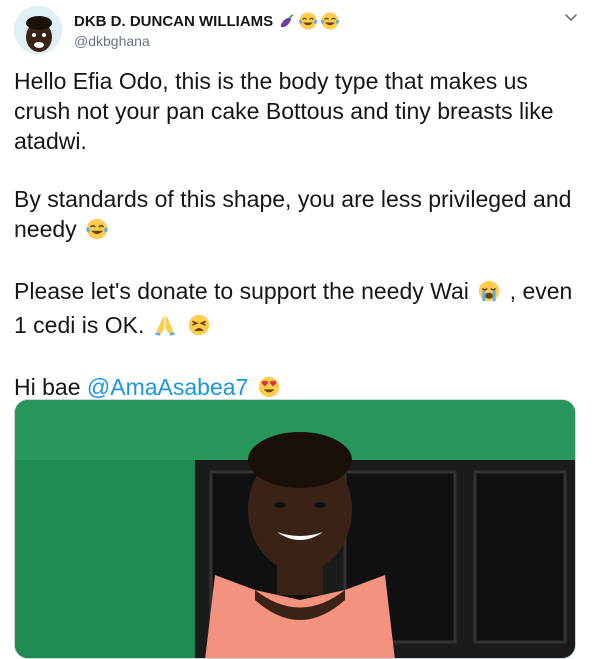  What do you see at coordinates (112, 41) in the screenshot?
I see `author-handle: @dkbghana` at bounding box center [112, 41].